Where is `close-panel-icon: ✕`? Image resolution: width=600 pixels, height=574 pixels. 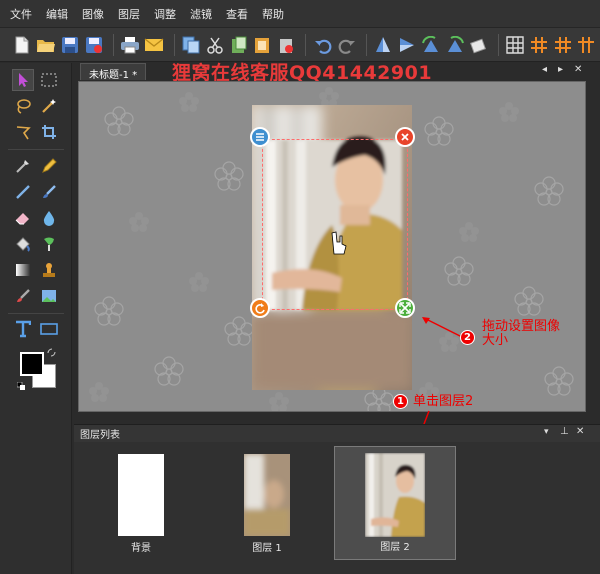 close-panel-icon: ✕ is located at coordinates (580, 431).